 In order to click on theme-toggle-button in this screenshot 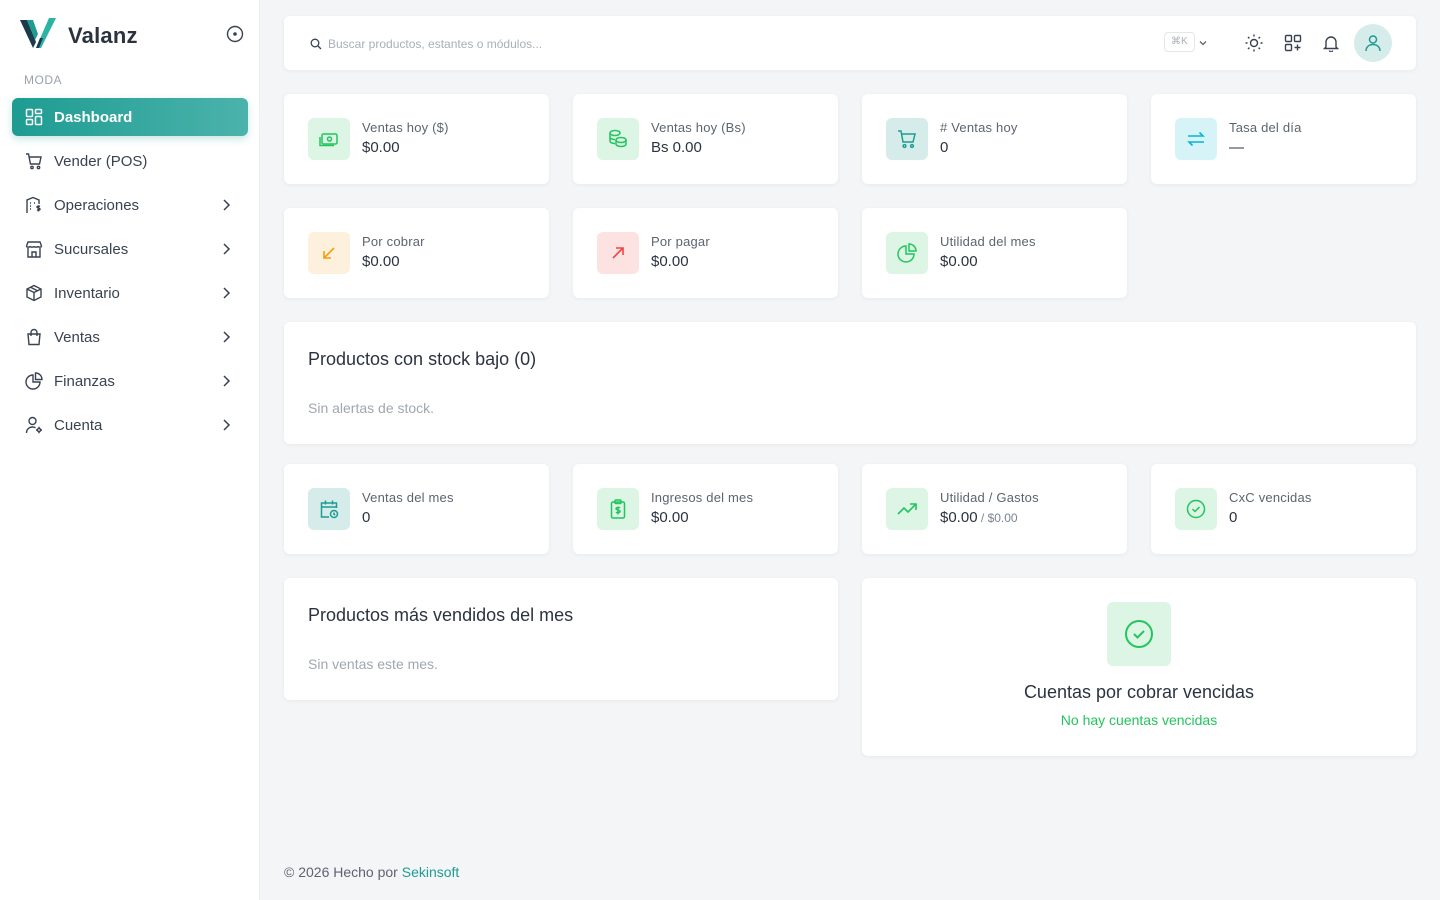, I will do `click(1254, 43)`.